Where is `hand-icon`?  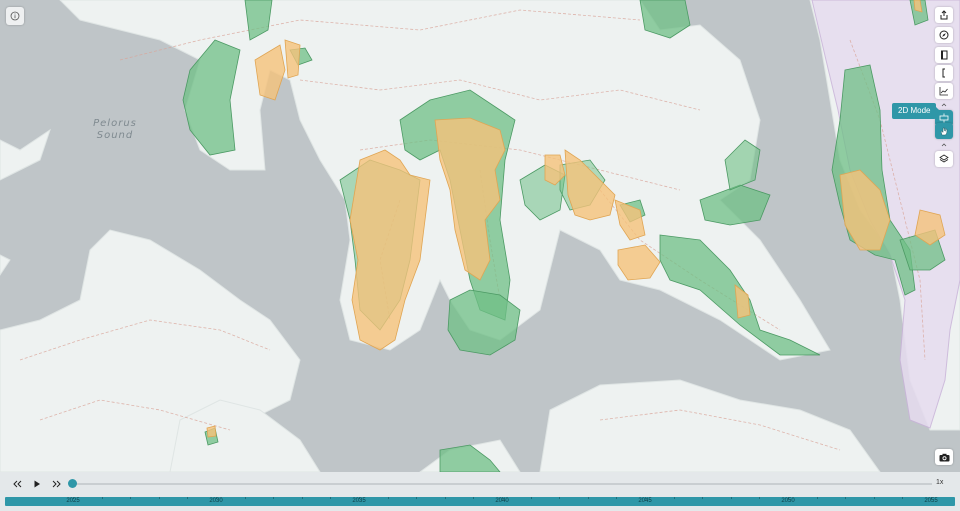 hand-icon is located at coordinates (944, 131).